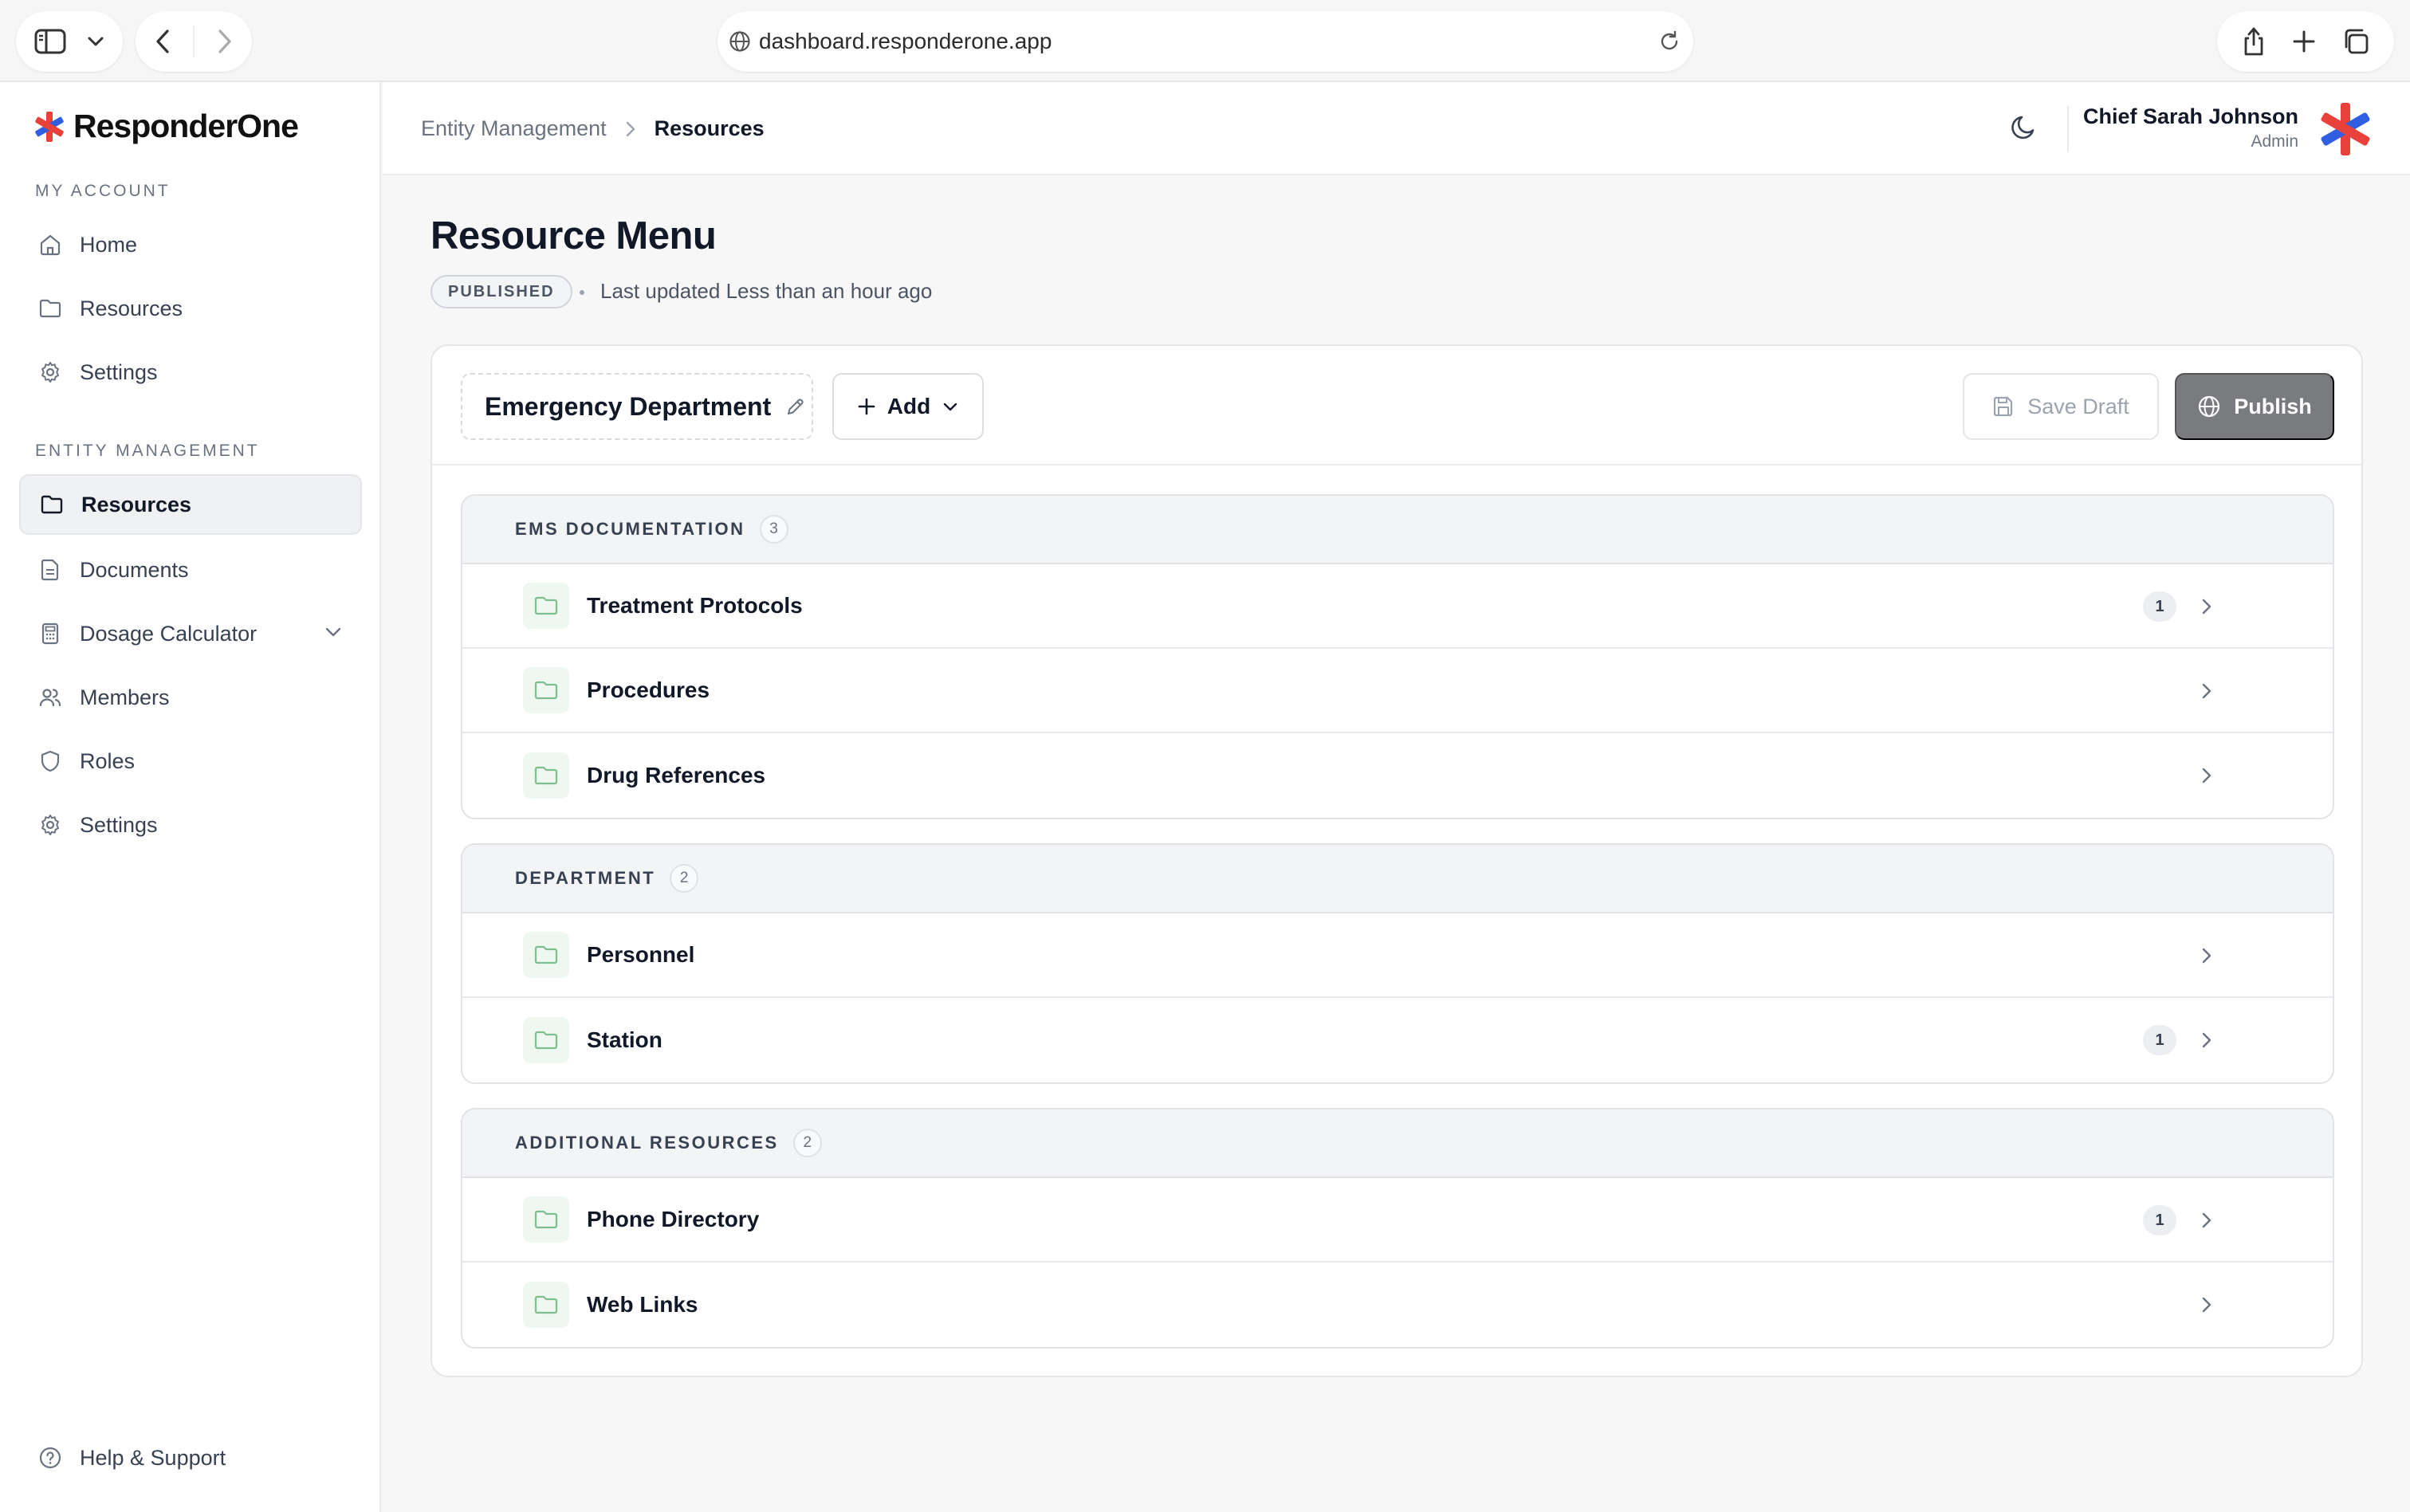  I want to click on back-icon, so click(163, 41).